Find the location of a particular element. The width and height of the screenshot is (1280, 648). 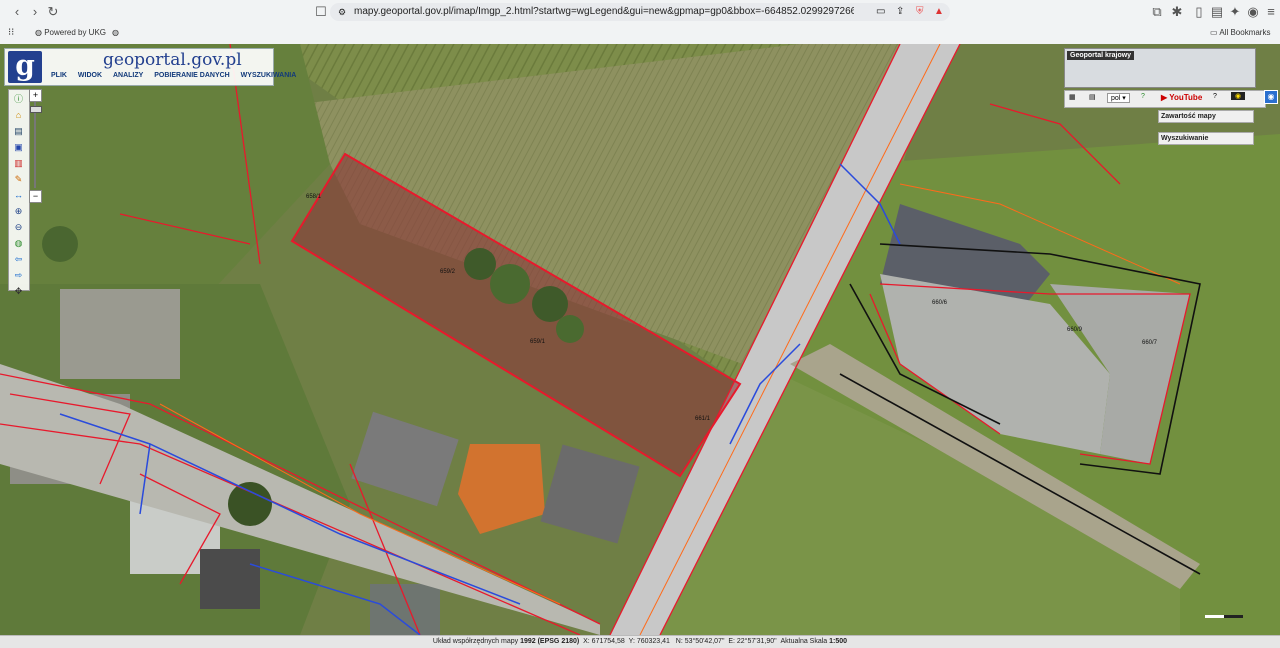

reload-icon: ↻ is located at coordinates (53, 12).